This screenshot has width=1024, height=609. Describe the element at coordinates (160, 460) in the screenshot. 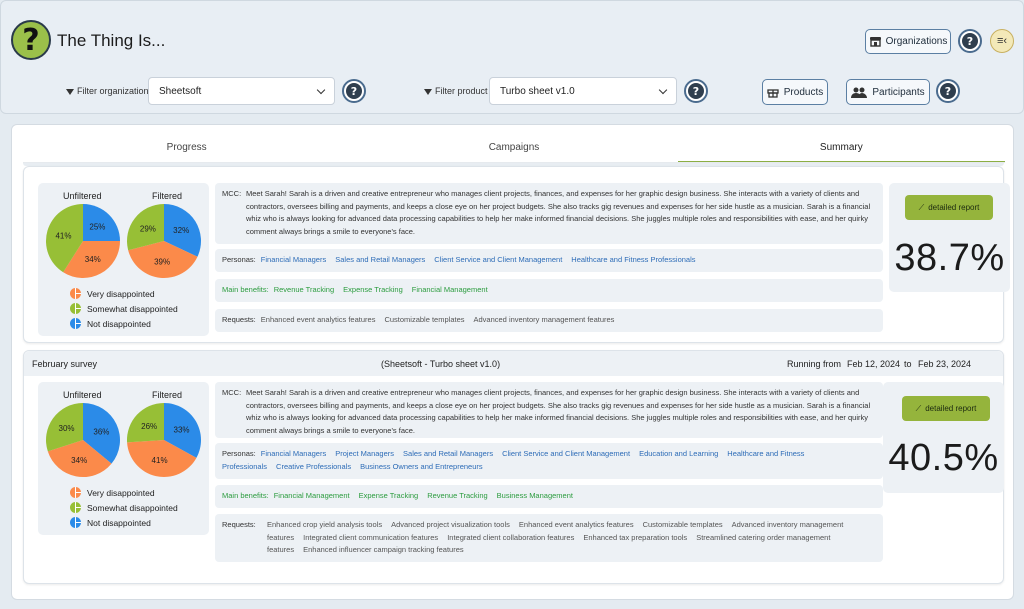

I see `pie-slice-label: 41%` at that location.